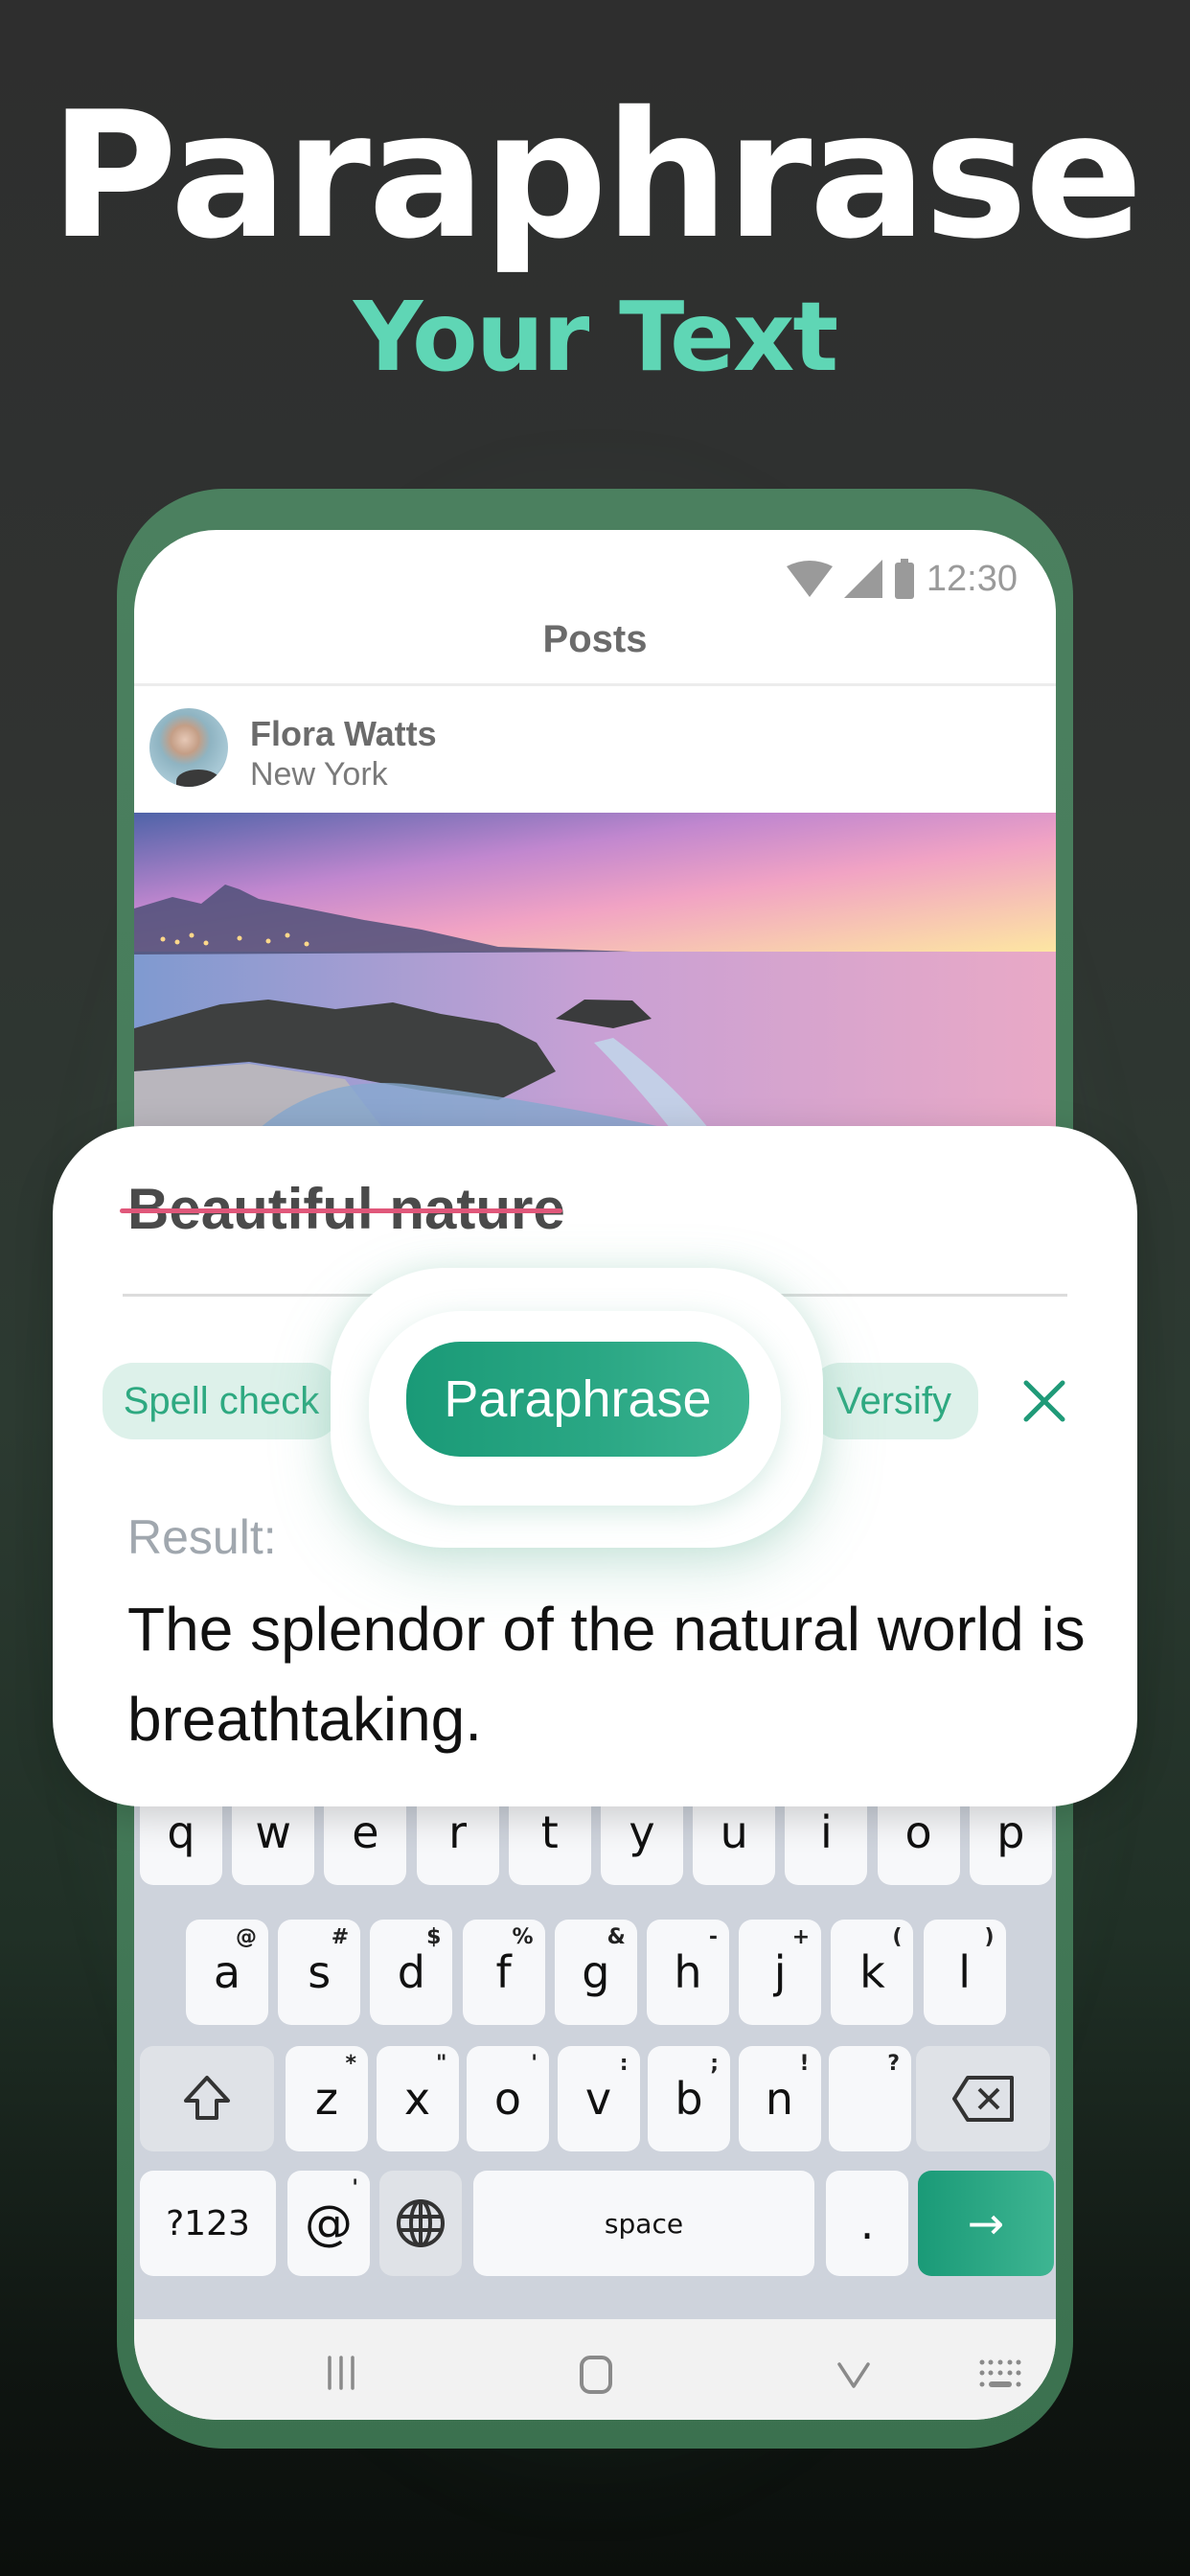  Describe the element at coordinates (642, 1832) in the screenshot. I see `key-label: y` at that location.